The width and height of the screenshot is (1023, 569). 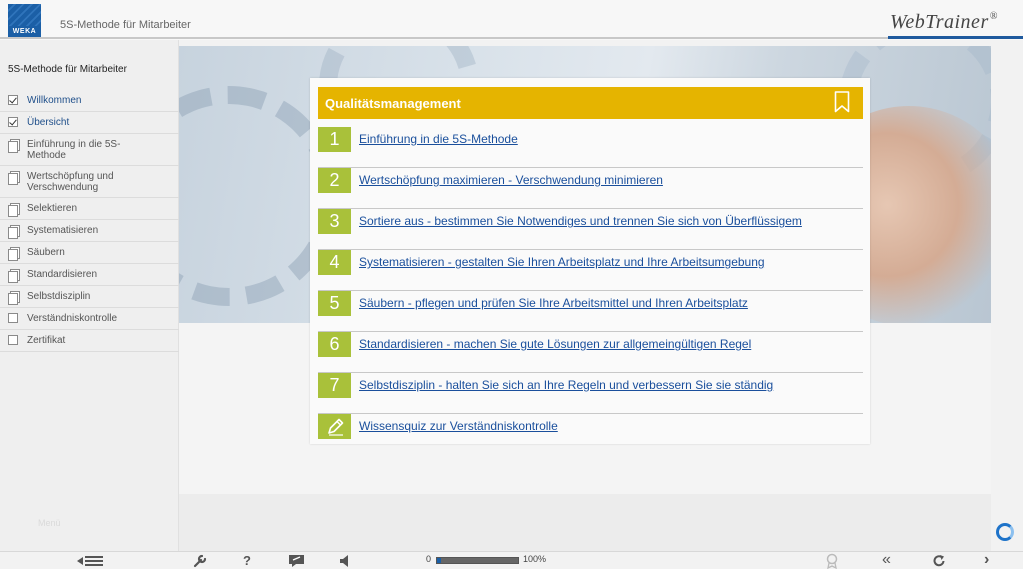 I want to click on logo-text: WEKA, so click(x=24, y=31).